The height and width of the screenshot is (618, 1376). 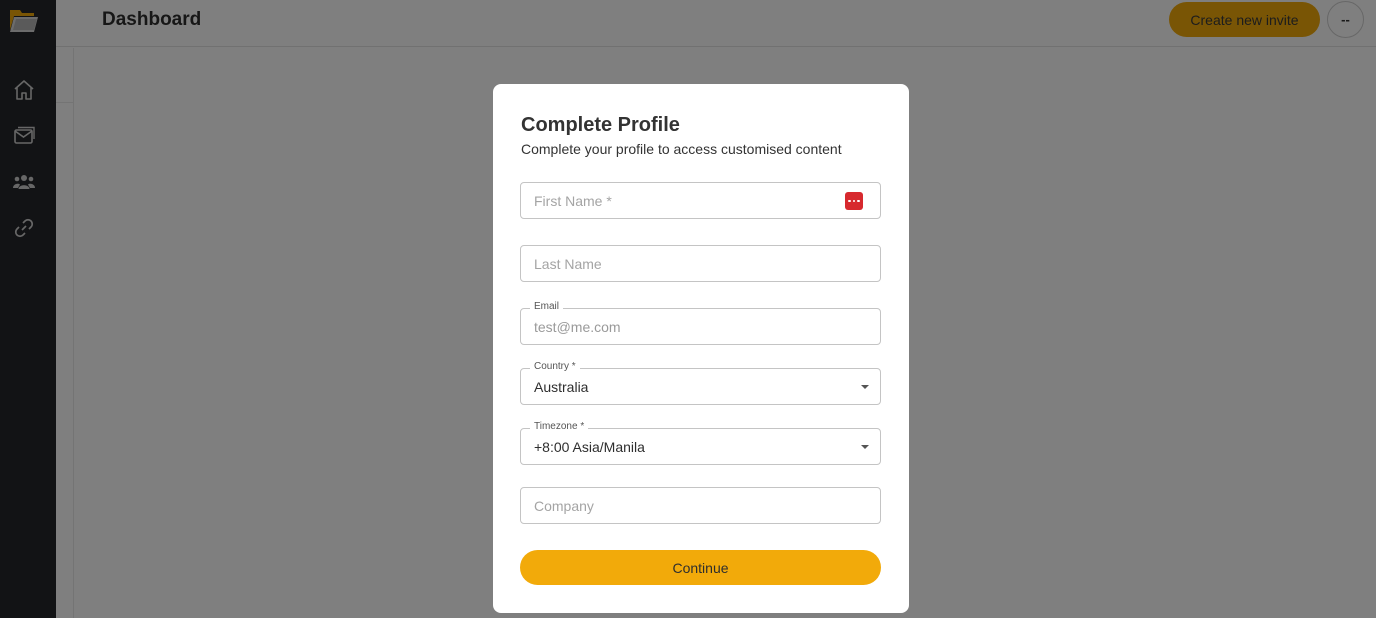 I want to click on dialog-title: Complete Profile, so click(x=600, y=125).